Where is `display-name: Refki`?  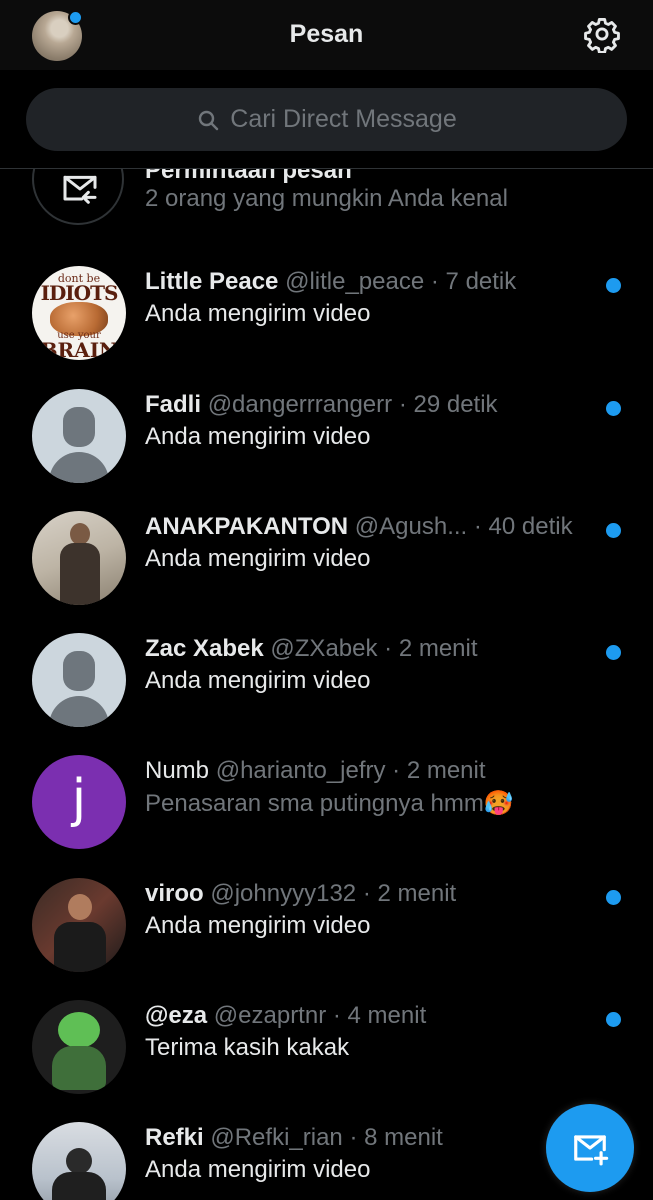
display-name: Refki is located at coordinates (174, 1137).